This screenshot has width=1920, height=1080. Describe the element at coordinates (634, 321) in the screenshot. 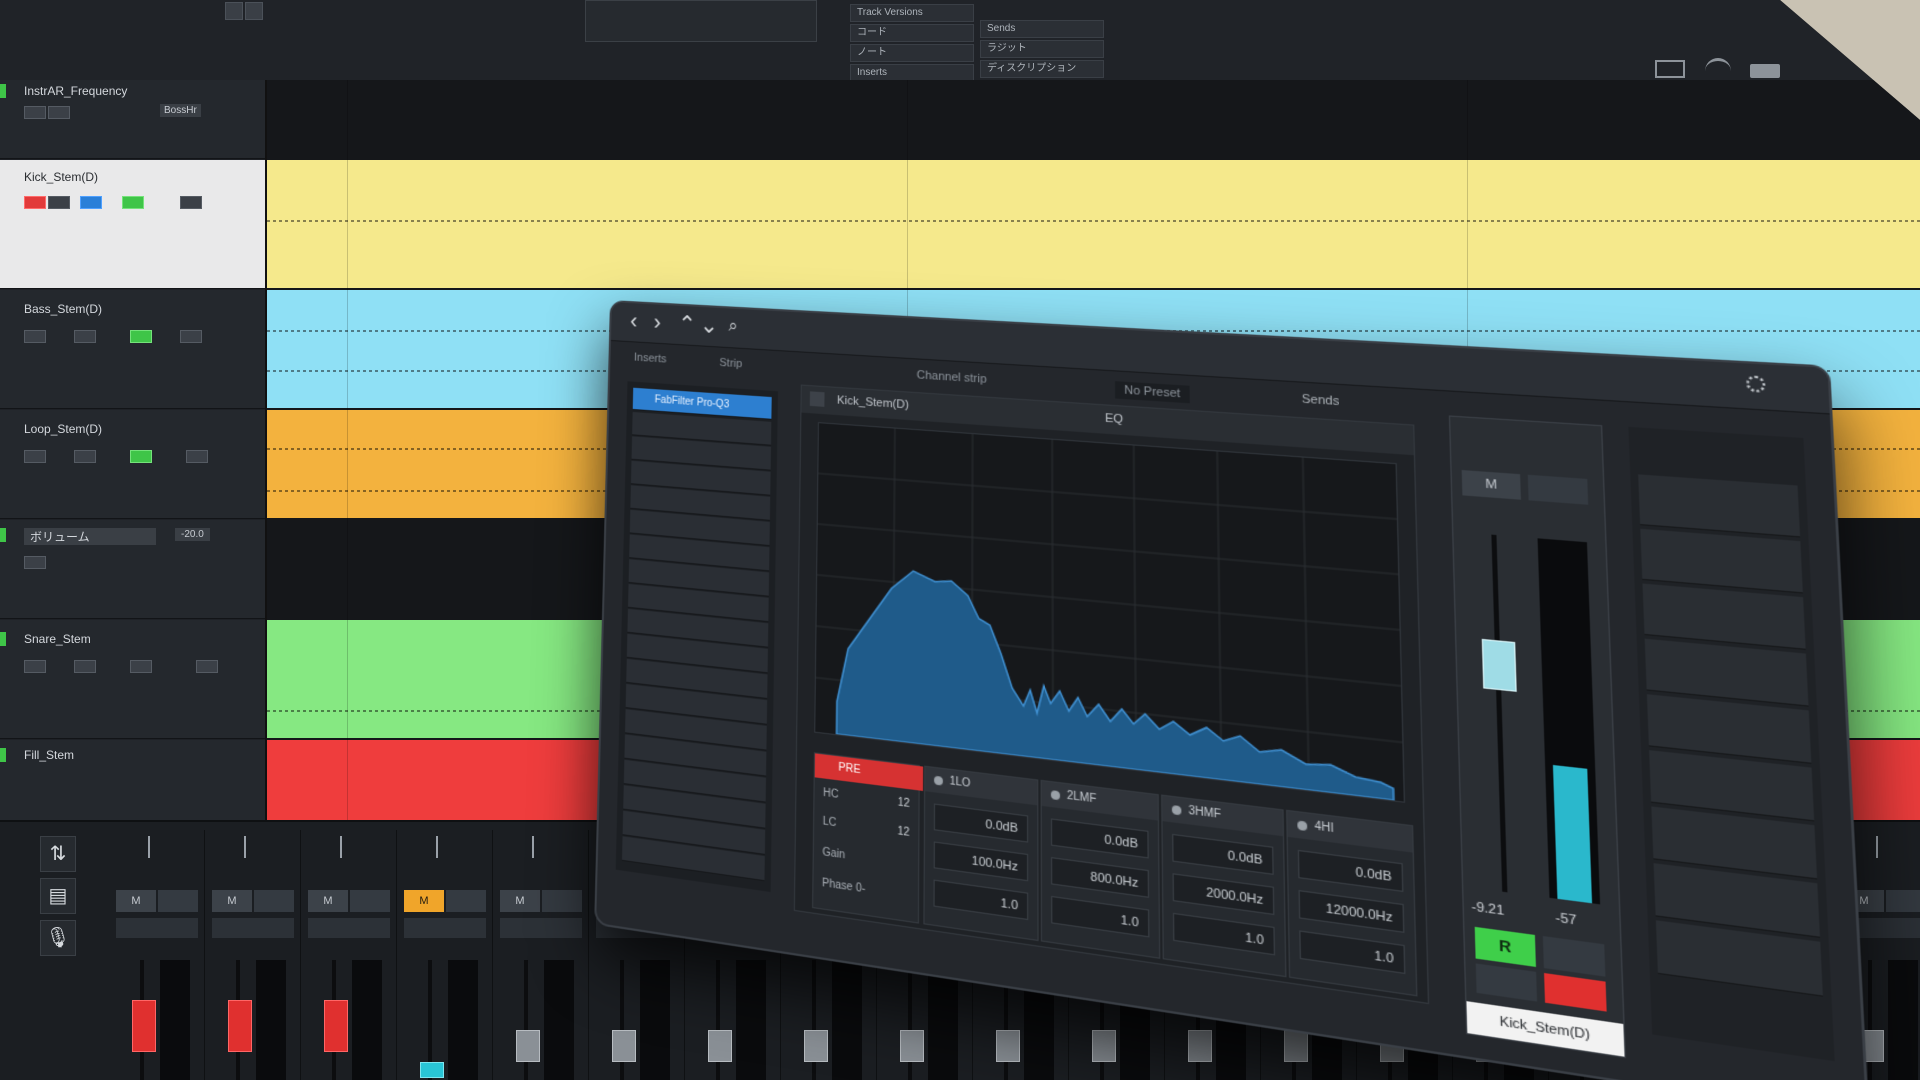

I see `back-icon: ‹` at that location.